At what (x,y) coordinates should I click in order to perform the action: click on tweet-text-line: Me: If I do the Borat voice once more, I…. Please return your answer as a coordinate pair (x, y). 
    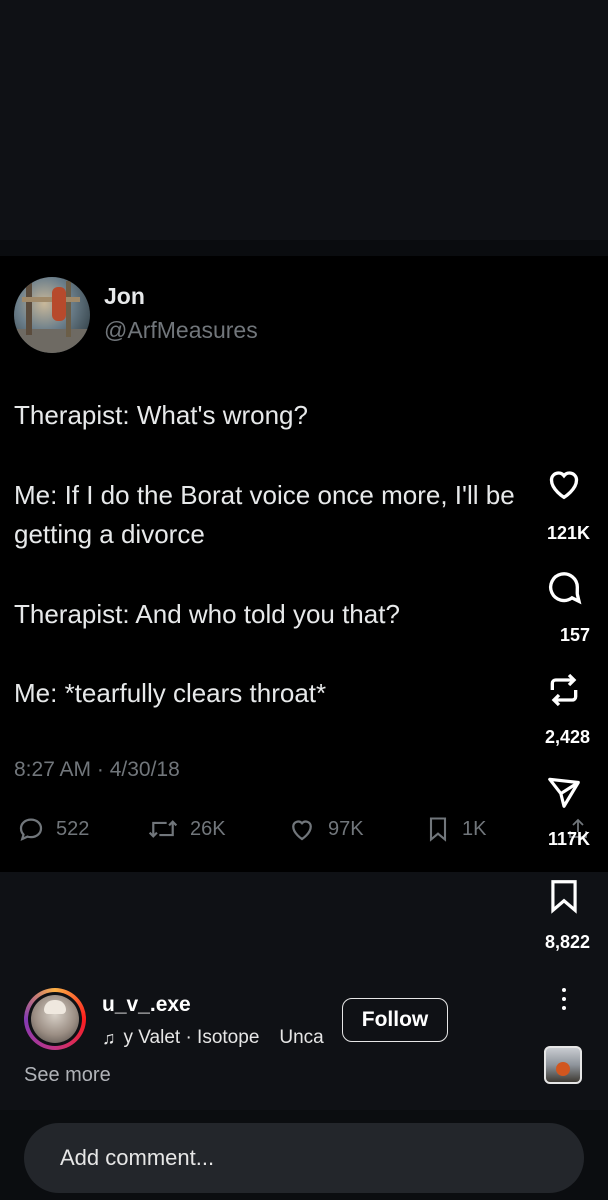
    Looking at the image, I should click on (264, 495).